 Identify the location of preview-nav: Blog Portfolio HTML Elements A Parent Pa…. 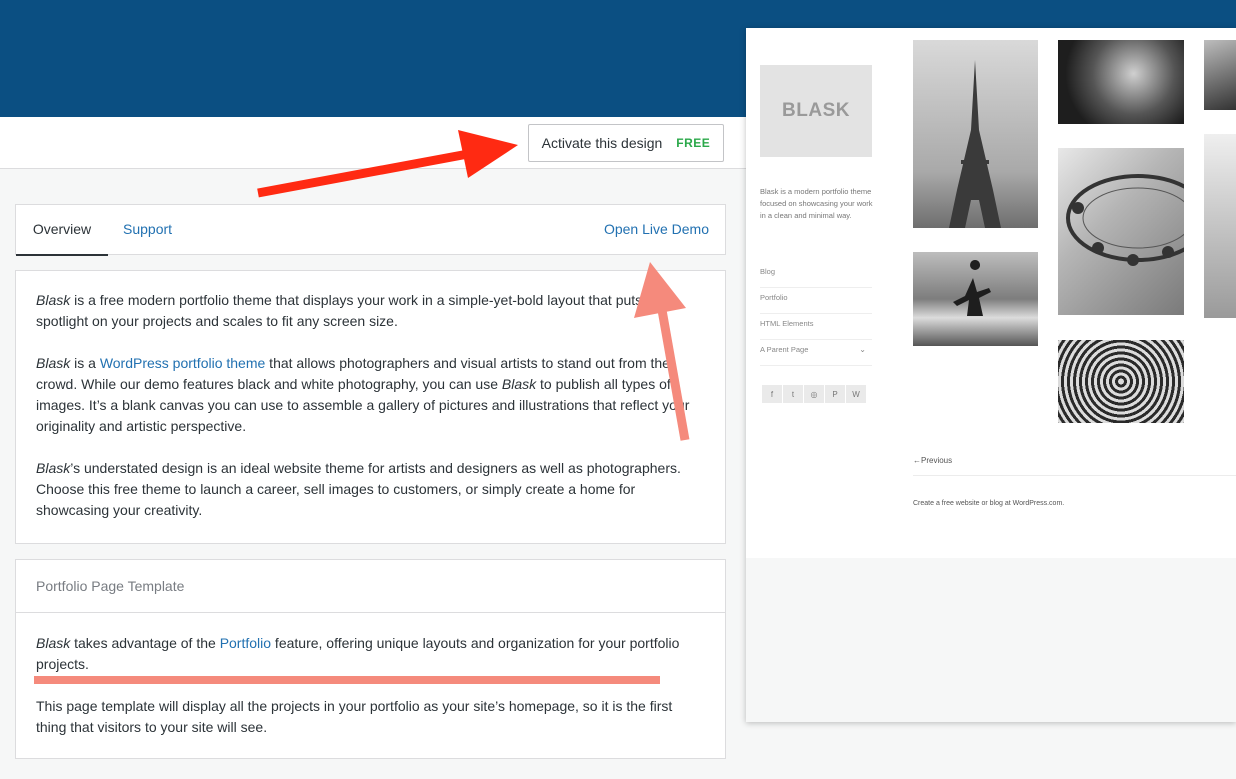
(816, 314).